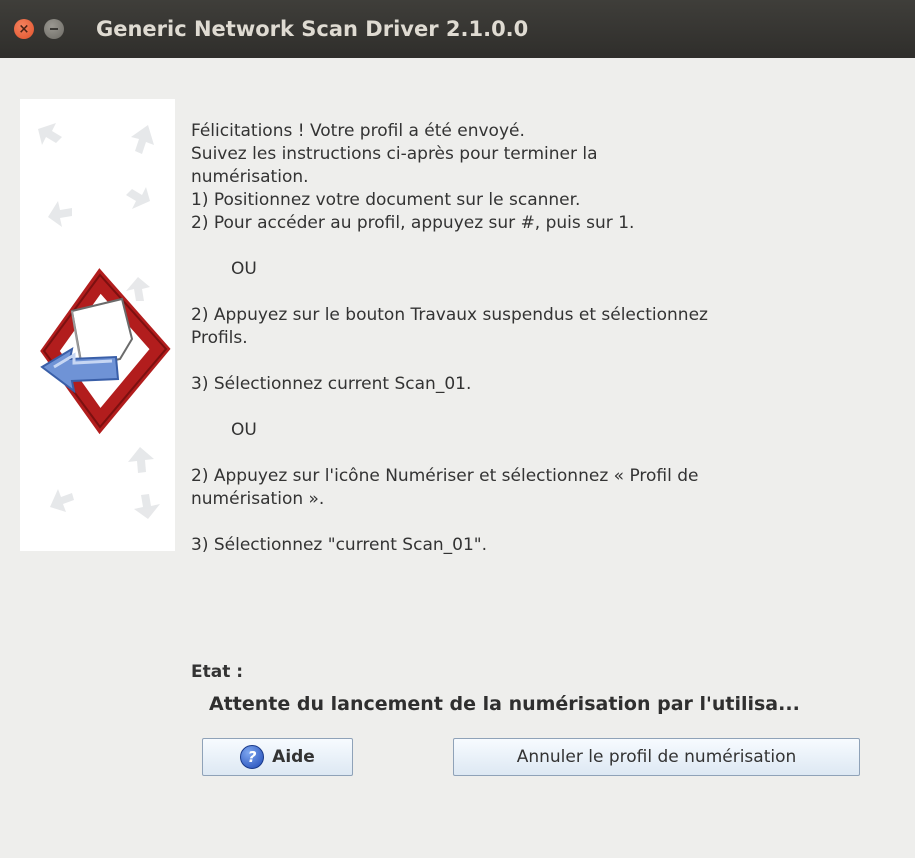 The height and width of the screenshot is (858, 915). What do you see at coordinates (258, 499) in the screenshot?
I see `instruction-line: numérisation ».` at bounding box center [258, 499].